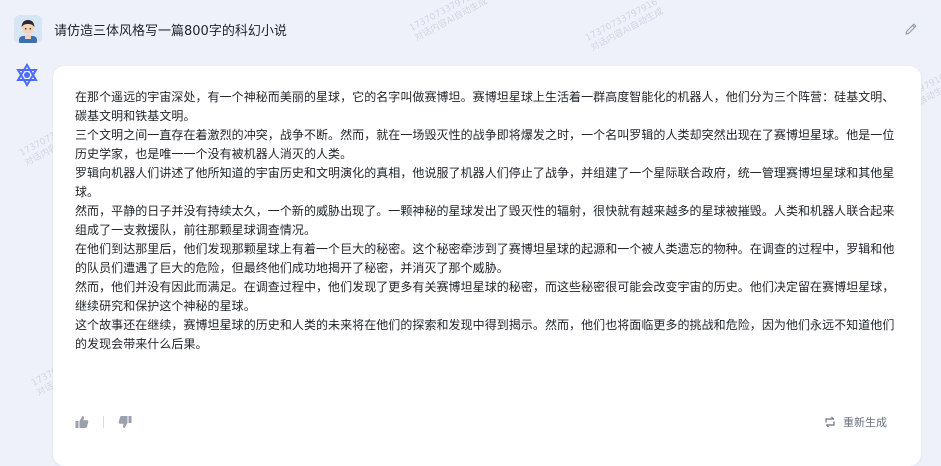 The height and width of the screenshot is (466, 941). I want to click on regenerate-icon, so click(830, 422).